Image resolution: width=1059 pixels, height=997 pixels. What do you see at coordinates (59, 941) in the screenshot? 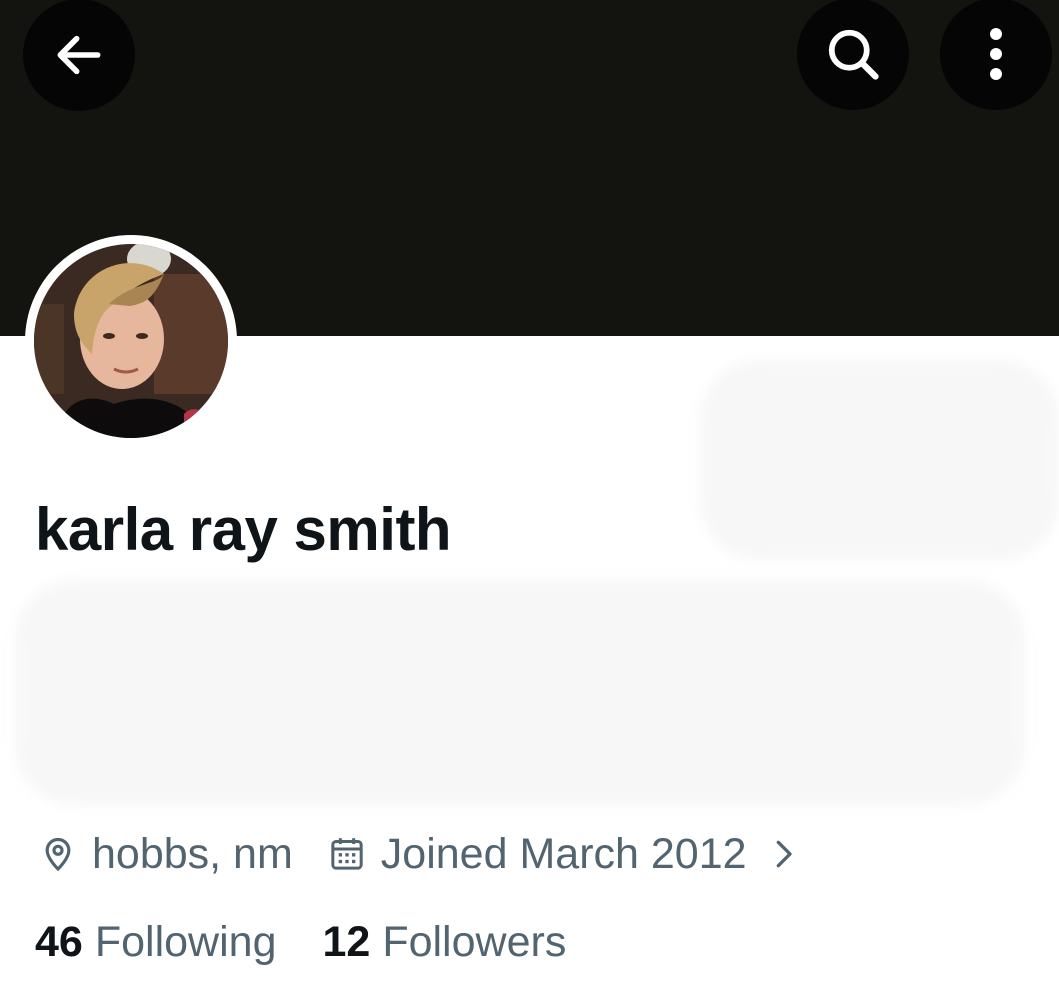
I see `following-count: 46` at bounding box center [59, 941].